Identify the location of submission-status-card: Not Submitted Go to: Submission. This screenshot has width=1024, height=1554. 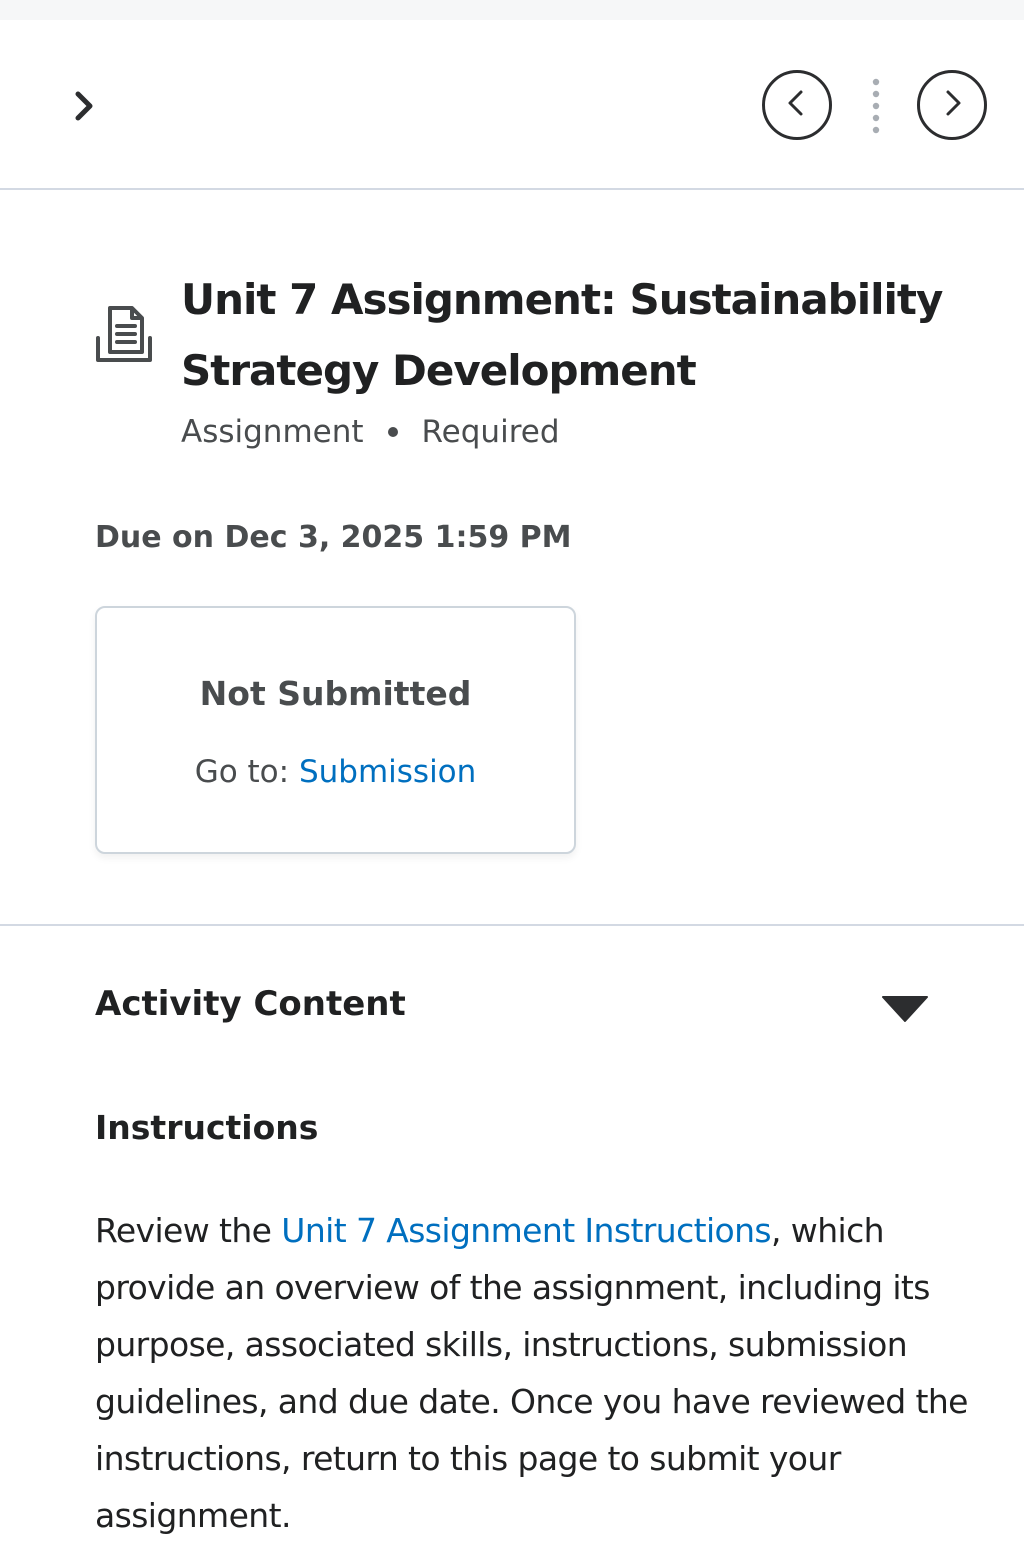
(335, 730).